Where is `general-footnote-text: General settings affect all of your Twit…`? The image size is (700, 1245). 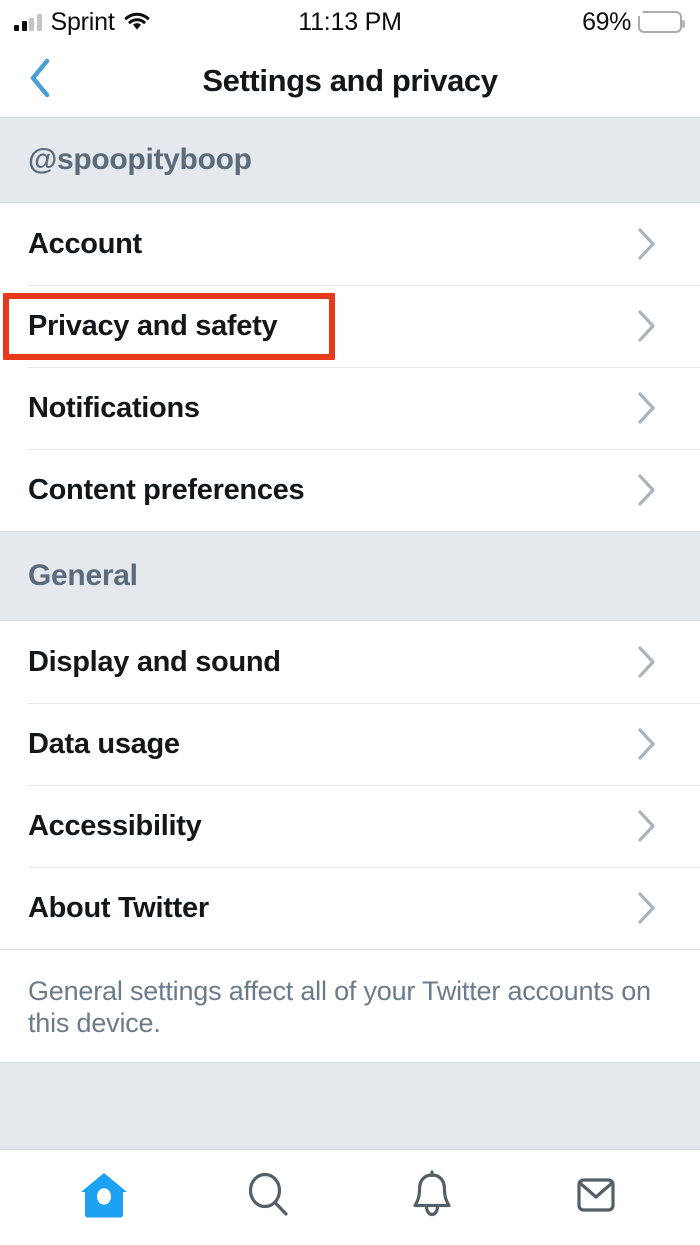
general-footnote-text: General settings affect all of your Twit… is located at coordinates (339, 1007).